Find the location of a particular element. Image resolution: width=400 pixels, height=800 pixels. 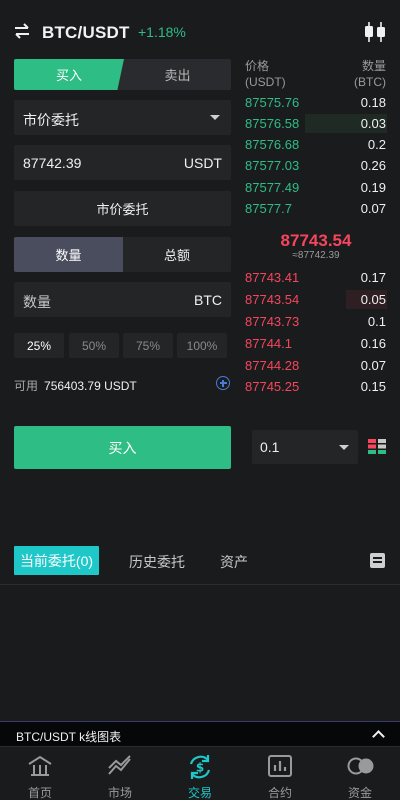

bid-amount: 0.18 is located at coordinates (373, 102).